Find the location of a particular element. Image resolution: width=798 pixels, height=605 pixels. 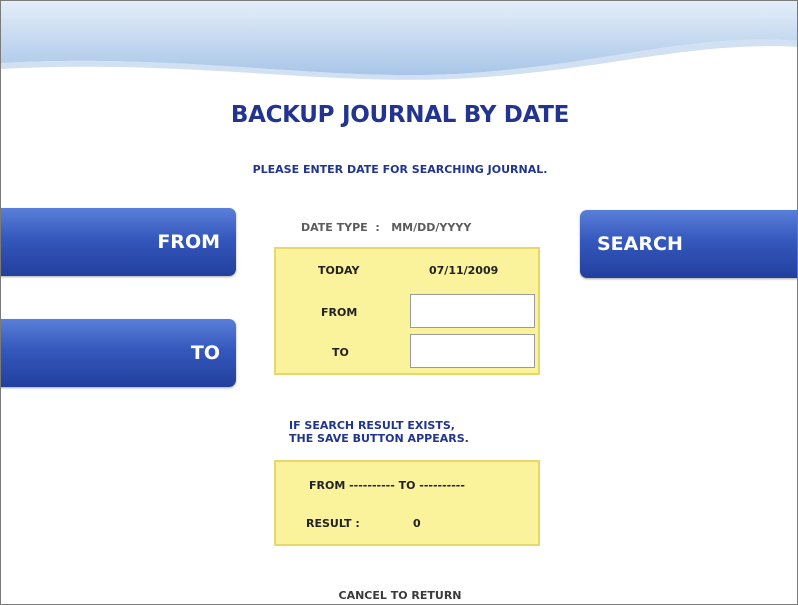

today-value: 07/11/2009 is located at coordinates (464, 270).